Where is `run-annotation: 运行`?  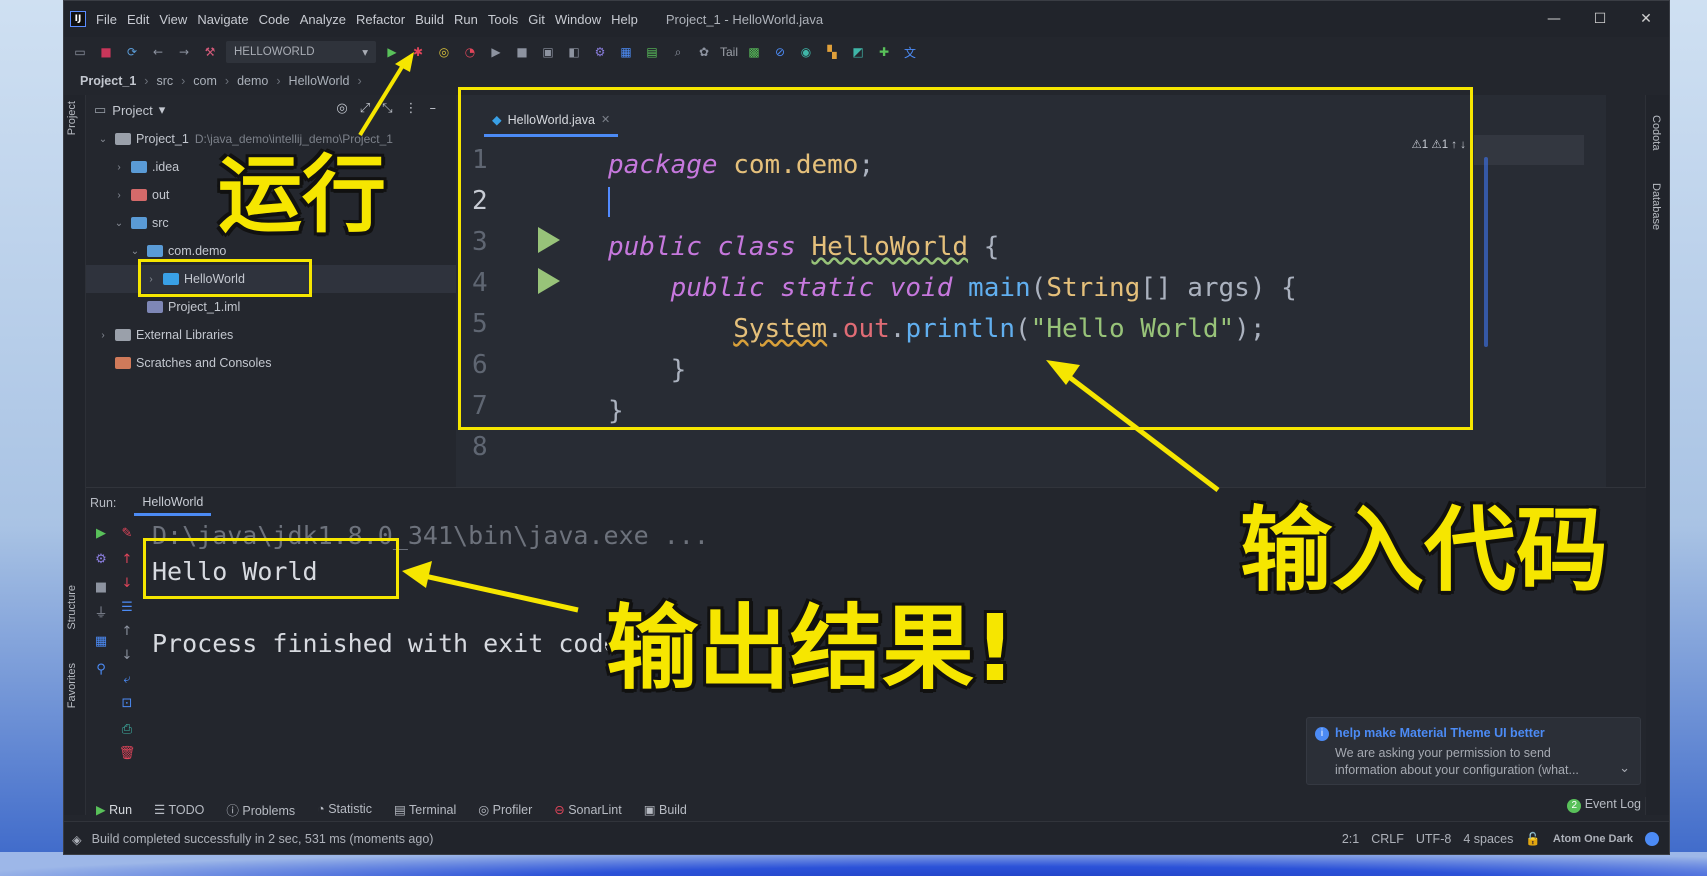 run-annotation: 运行 is located at coordinates (302, 195).